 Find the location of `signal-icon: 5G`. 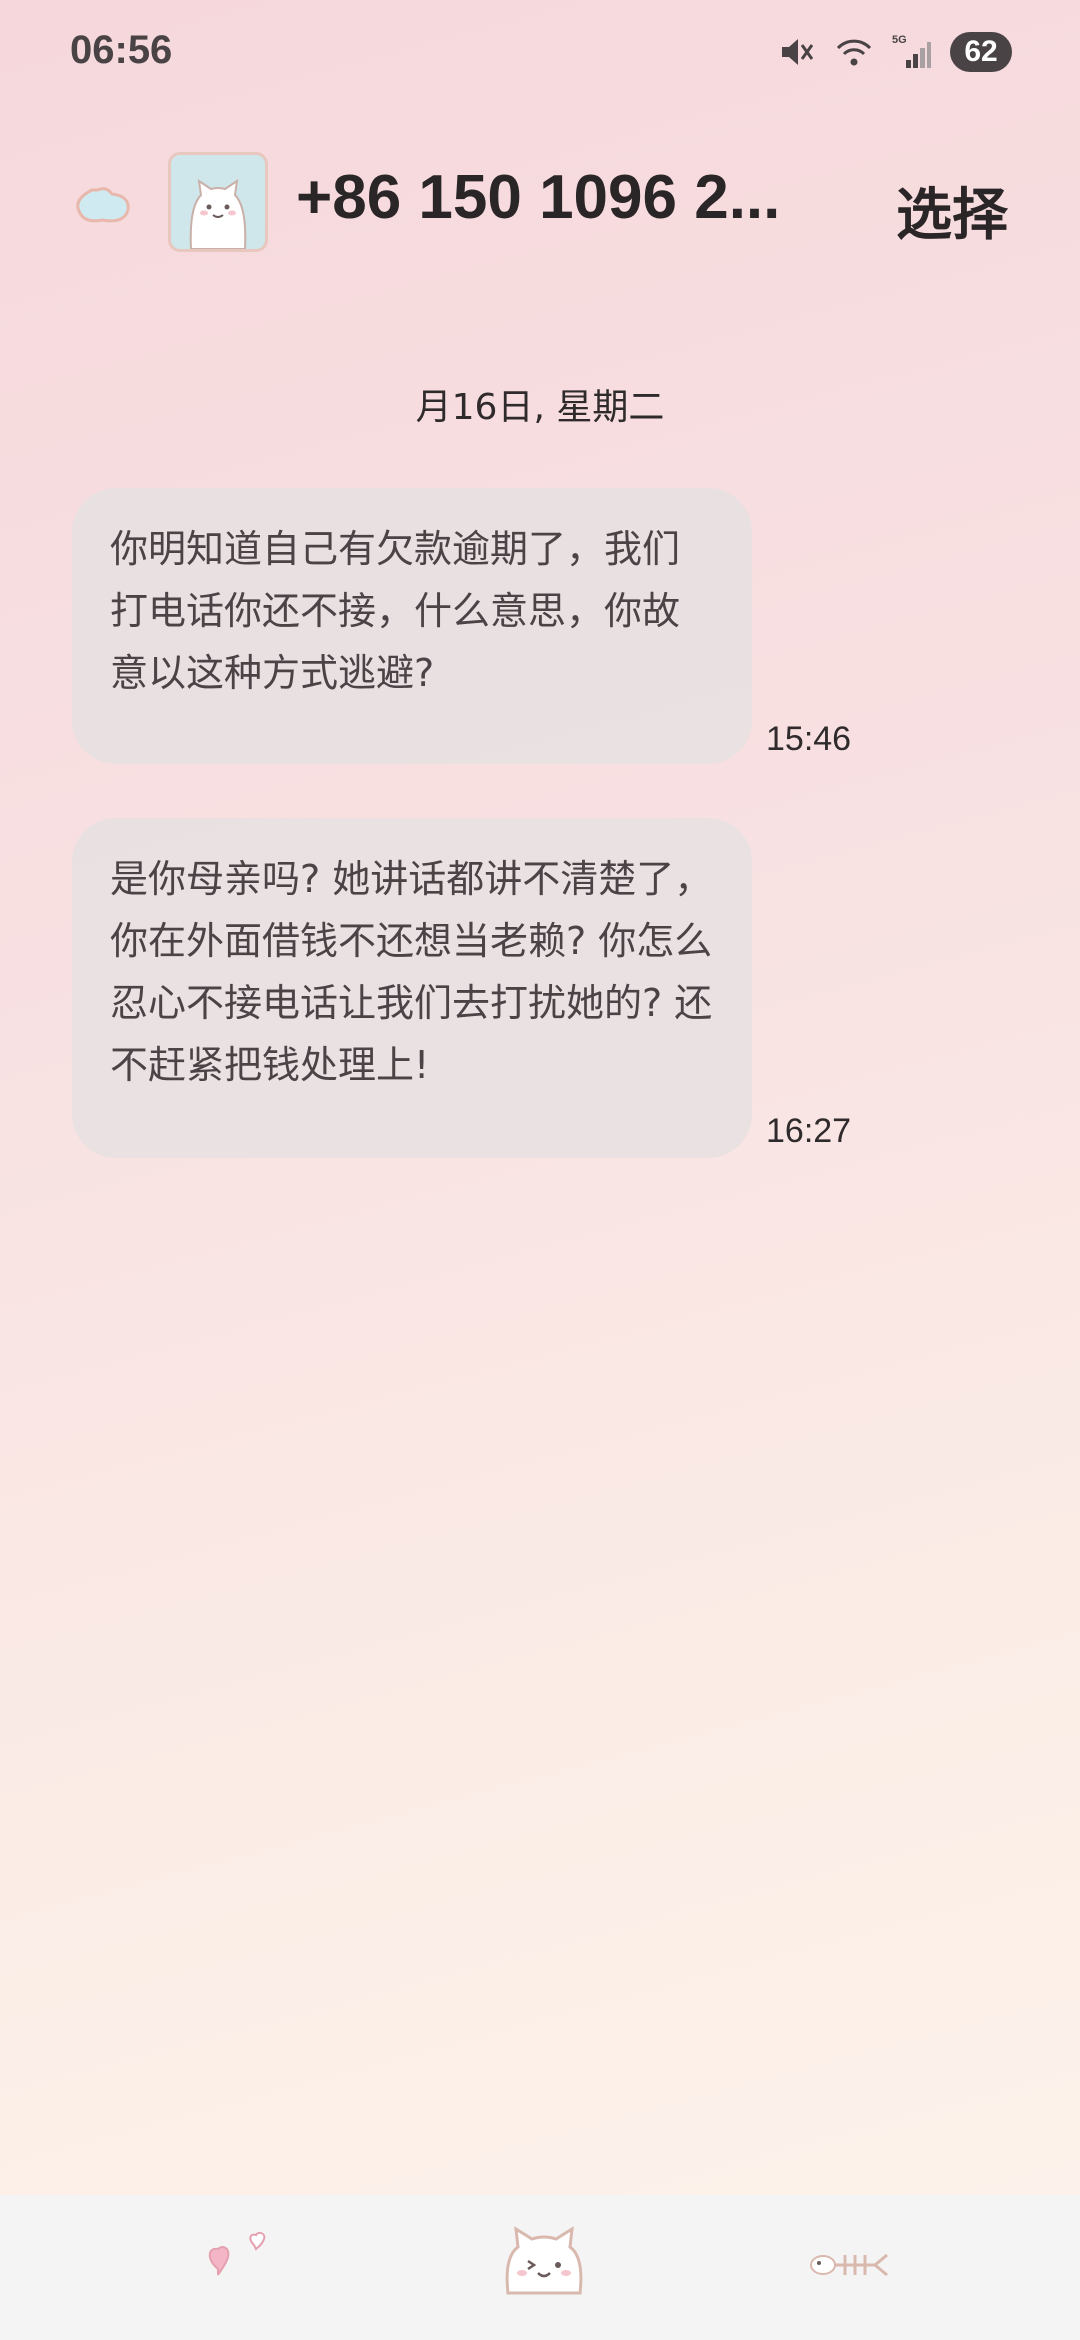

signal-icon: 5G is located at coordinates (911, 51).